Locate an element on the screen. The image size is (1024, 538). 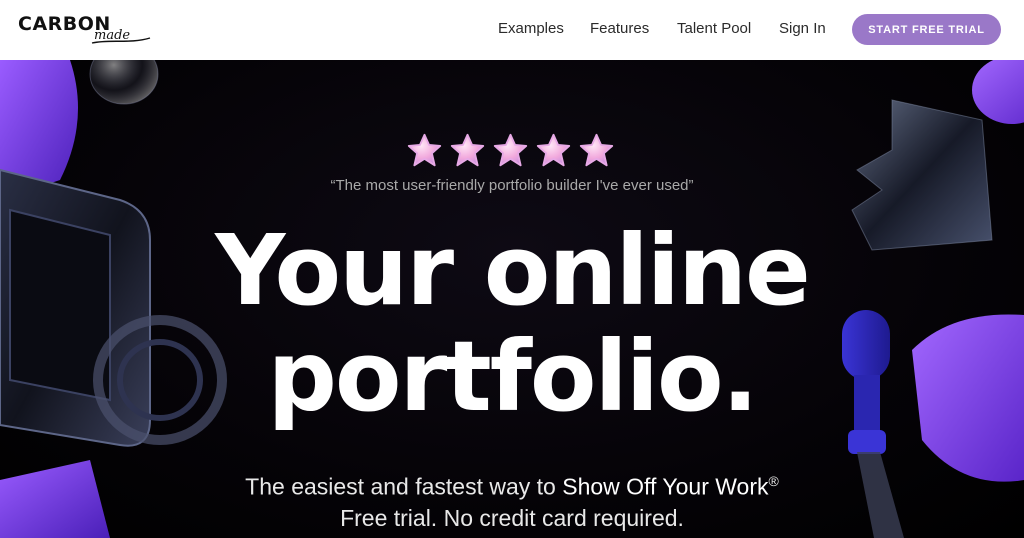
nav-features: Features is located at coordinates (619, 28).